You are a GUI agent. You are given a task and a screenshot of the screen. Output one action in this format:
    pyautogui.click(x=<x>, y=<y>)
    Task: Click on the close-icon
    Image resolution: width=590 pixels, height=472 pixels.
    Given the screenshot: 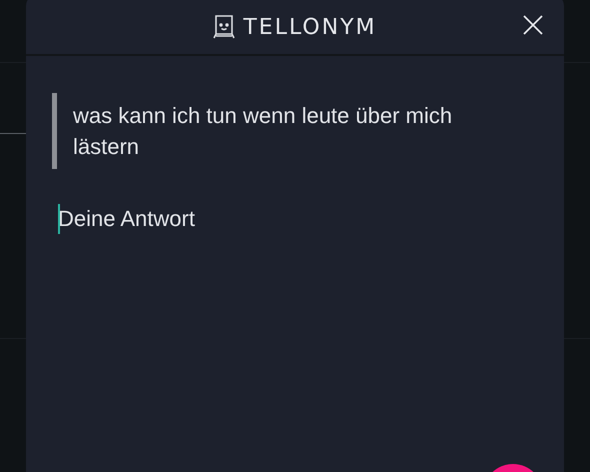 What is the action you would take?
    pyautogui.click(x=533, y=25)
    